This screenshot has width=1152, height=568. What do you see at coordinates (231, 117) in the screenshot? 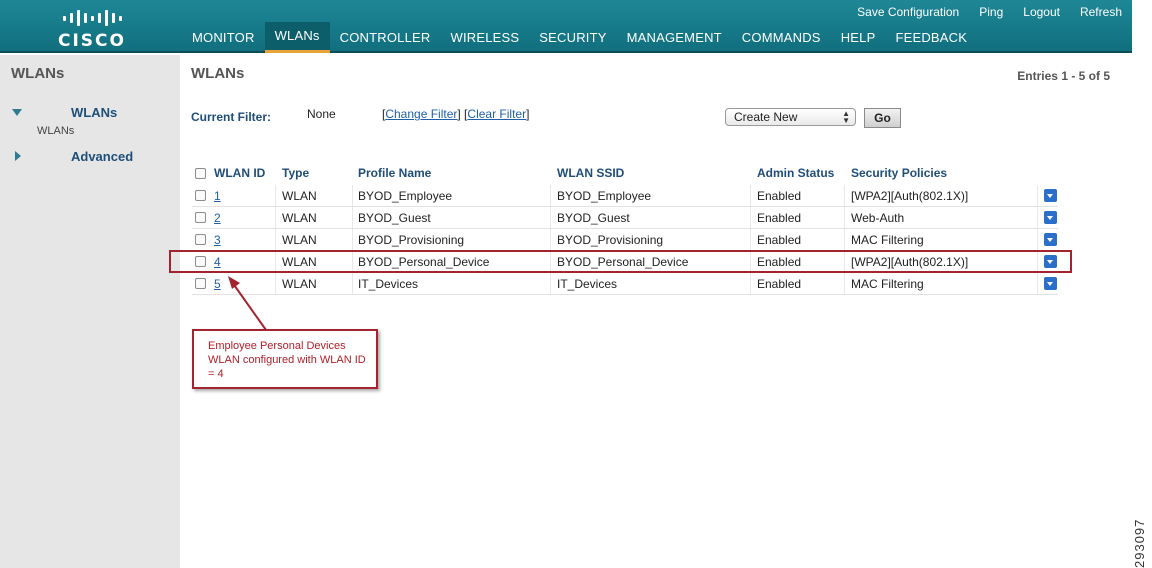
I see `current-filter-label: Current Filter:` at bounding box center [231, 117].